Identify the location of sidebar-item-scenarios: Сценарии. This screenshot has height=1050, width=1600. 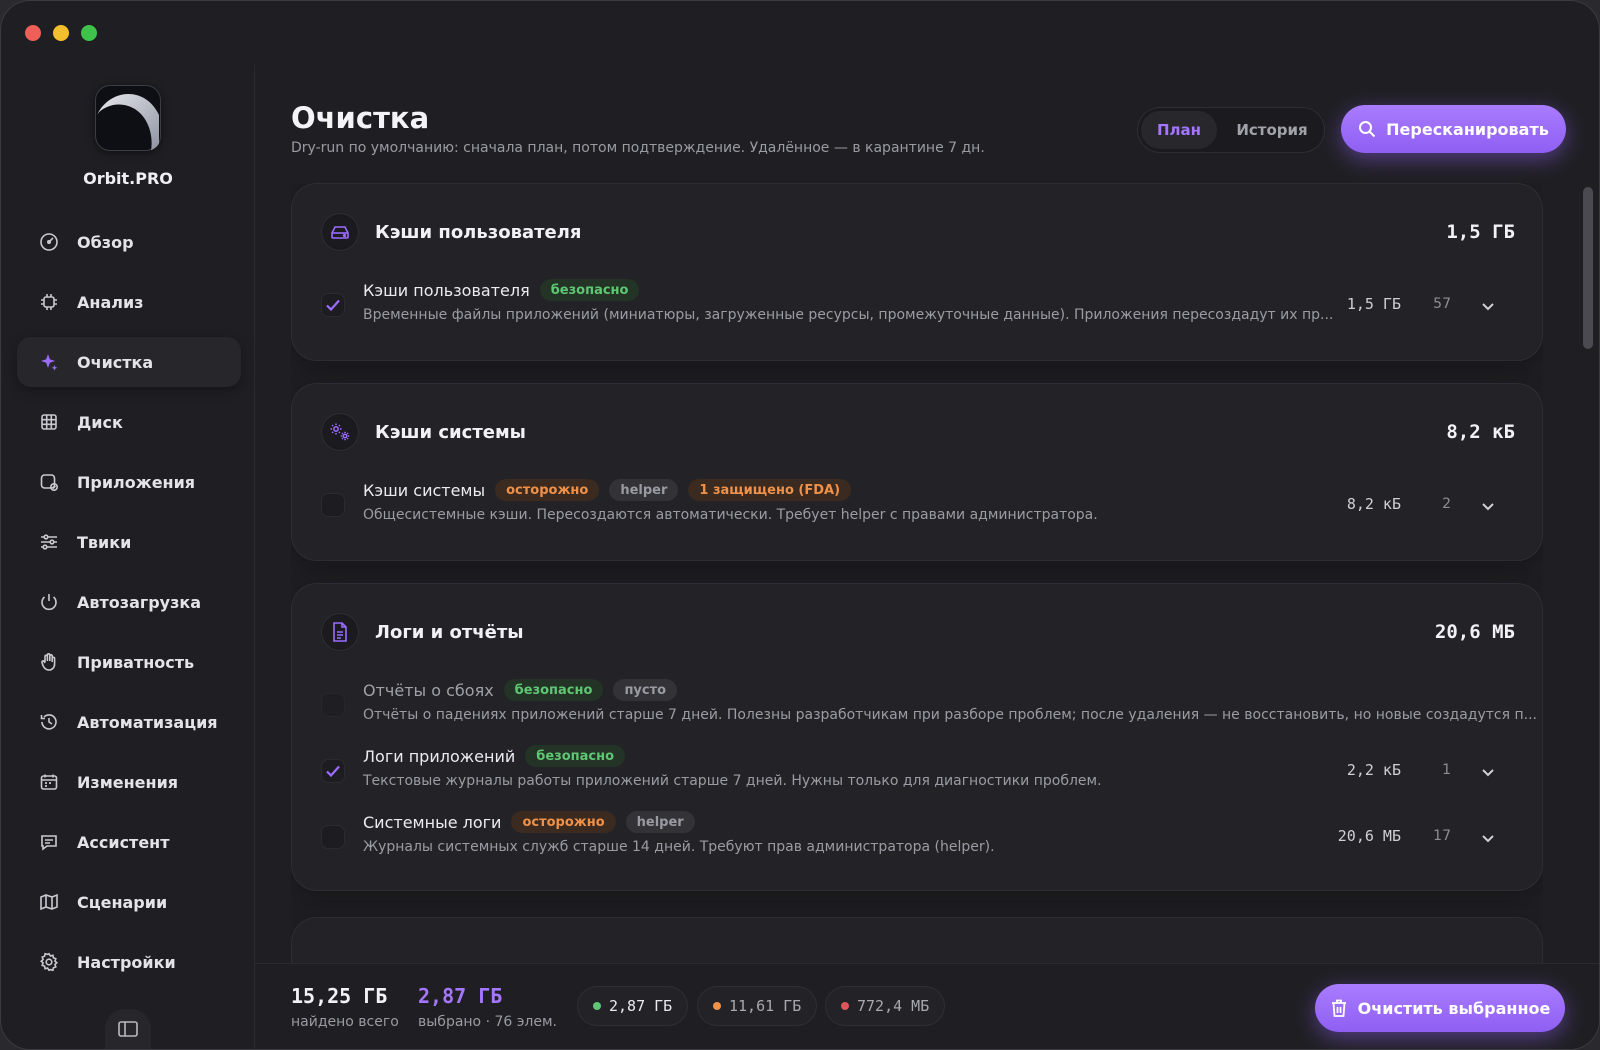
(129, 902).